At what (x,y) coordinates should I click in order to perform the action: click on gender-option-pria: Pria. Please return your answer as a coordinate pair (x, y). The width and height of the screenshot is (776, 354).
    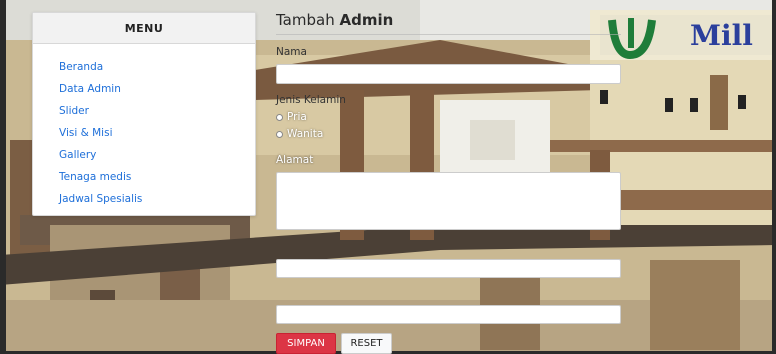
    Looking at the image, I should click on (291, 117).